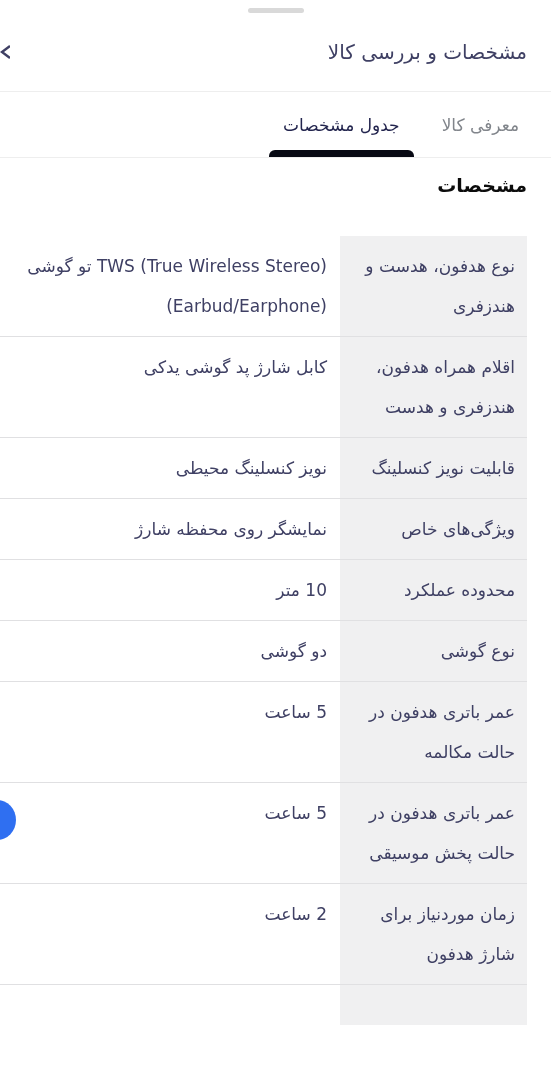  Describe the element at coordinates (301, 590) in the screenshot. I see `spec-value: 10 متر` at that location.